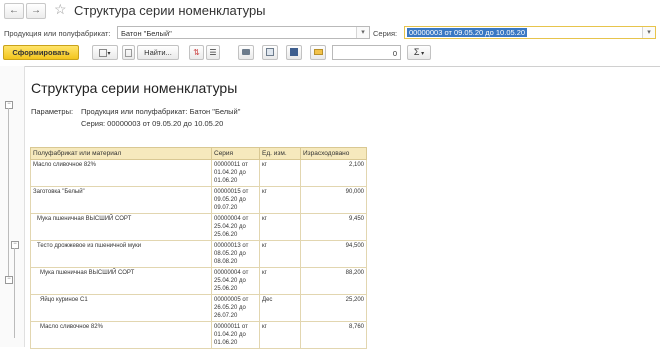 The image size is (660, 349). I want to click on tree-line, so click(14, 293).